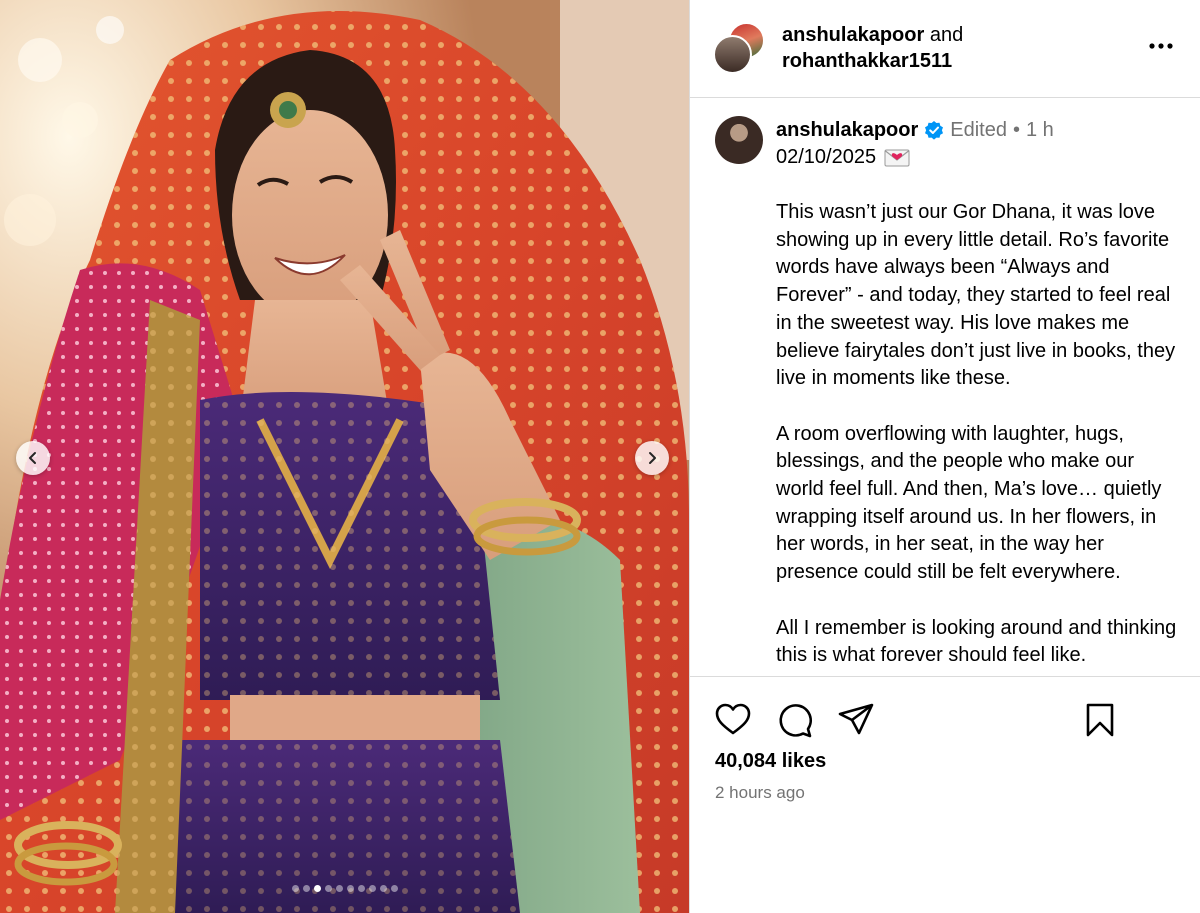  I want to click on post-header: anshulakapoor and rohanthakkar1511, so click(945, 49).